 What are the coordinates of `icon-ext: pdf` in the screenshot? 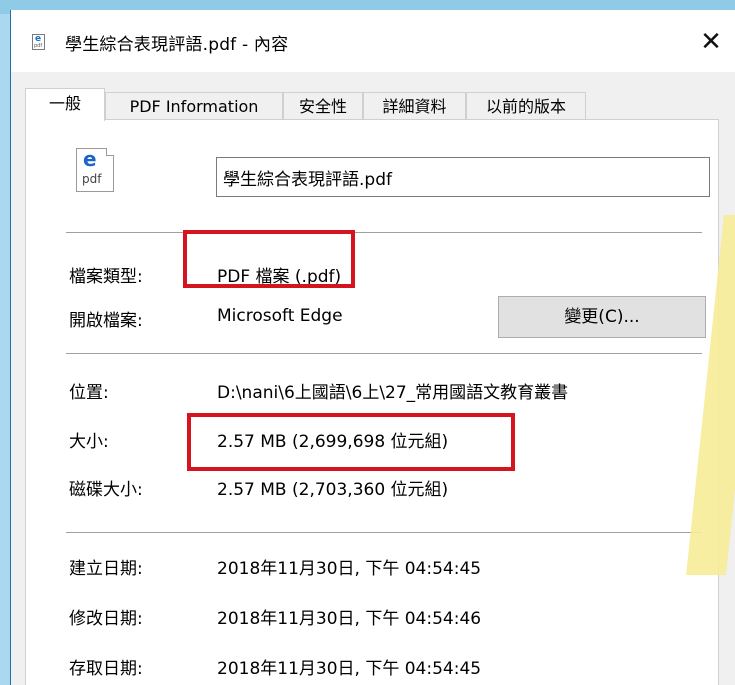 It's located at (38, 46).